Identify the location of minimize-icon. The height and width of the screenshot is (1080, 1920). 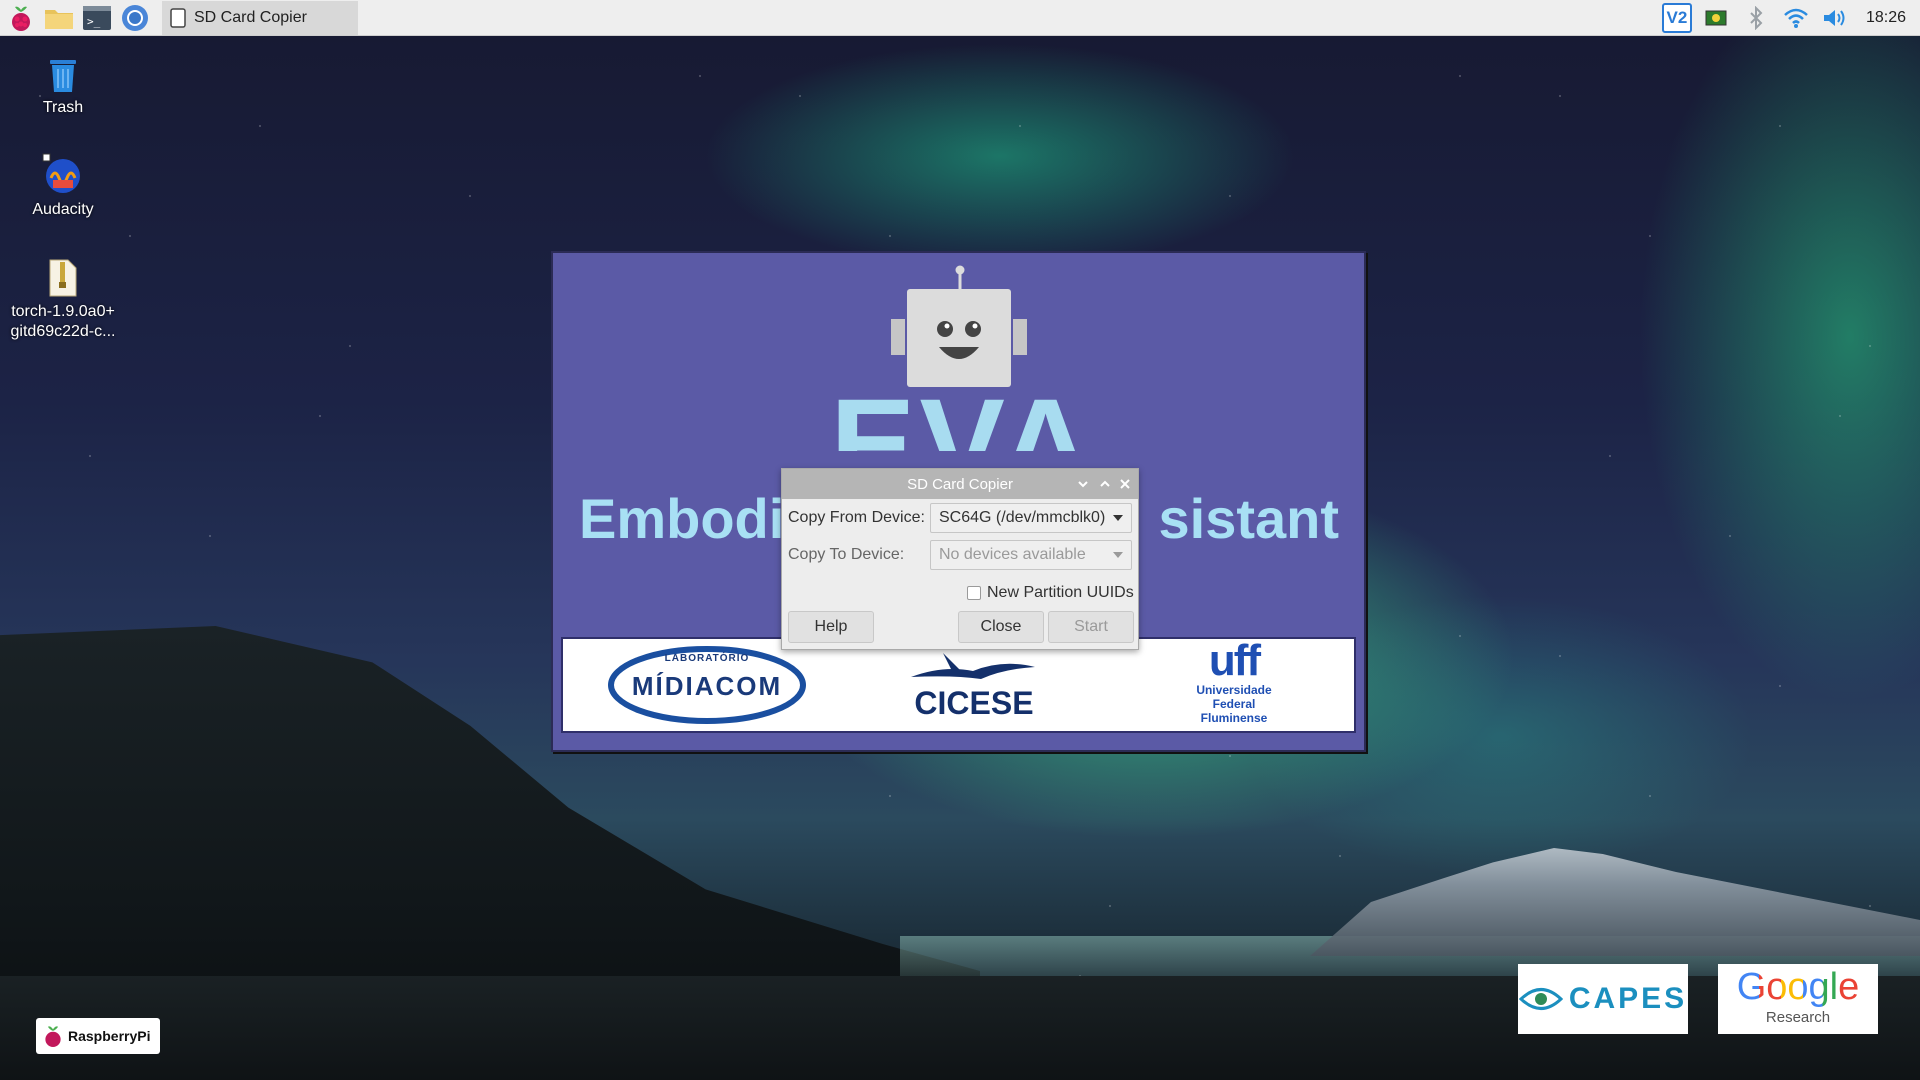
(1083, 484).